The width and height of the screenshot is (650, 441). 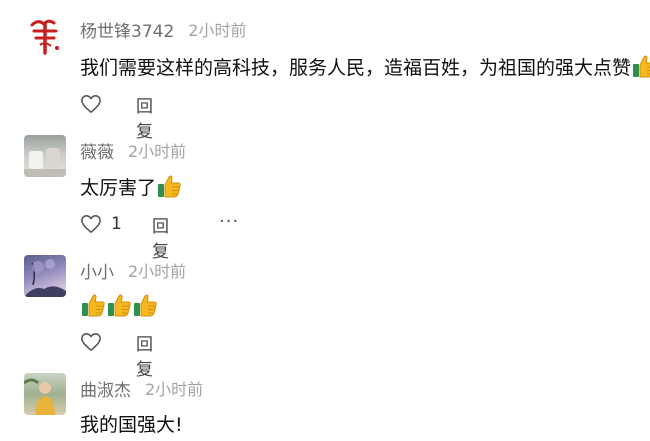 What do you see at coordinates (97, 150) in the screenshot?
I see `username: 薇薇` at bounding box center [97, 150].